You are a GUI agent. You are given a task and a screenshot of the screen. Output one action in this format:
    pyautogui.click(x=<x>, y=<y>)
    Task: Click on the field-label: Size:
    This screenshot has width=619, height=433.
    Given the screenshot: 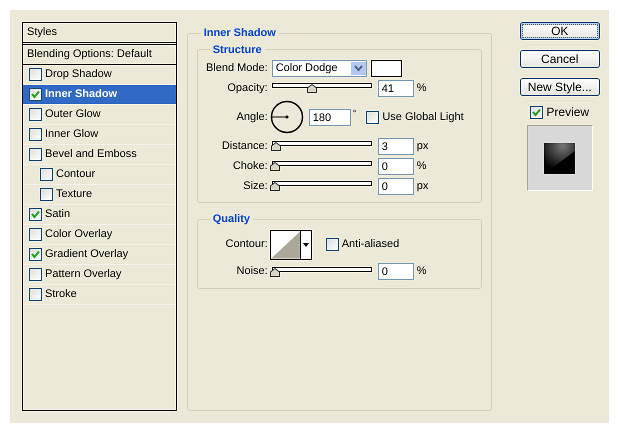 What is the action you would take?
    pyautogui.click(x=255, y=186)
    